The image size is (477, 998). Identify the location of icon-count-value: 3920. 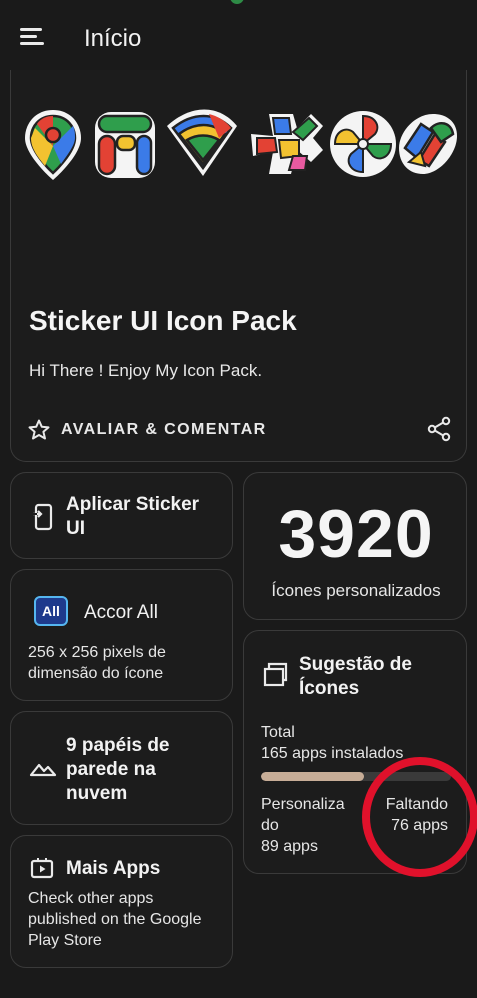
(356, 534).